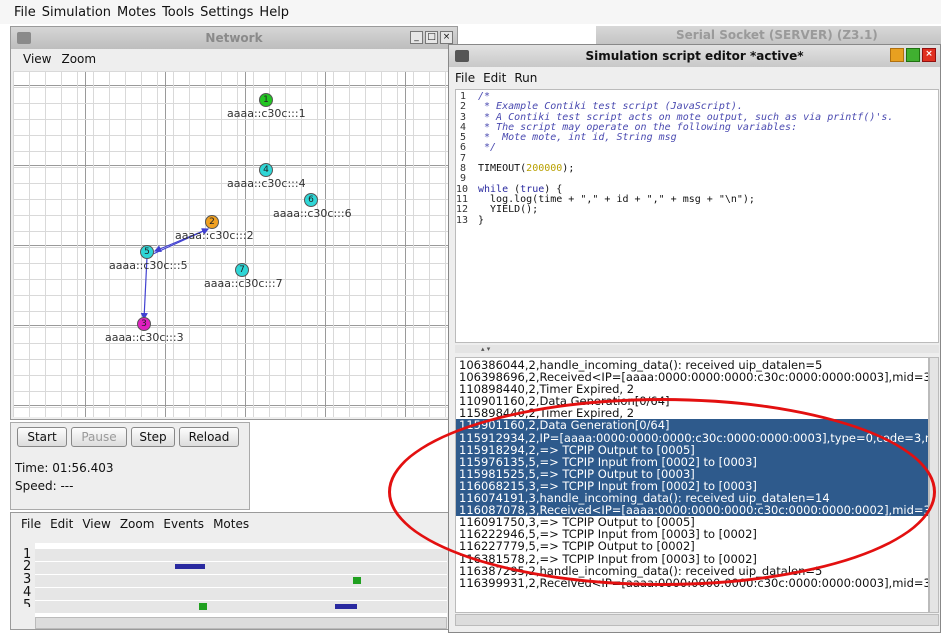  What do you see at coordinates (144, 337) in the screenshot?
I see `mote-label: aaaa::c30c:::3` at bounding box center [144, 337].